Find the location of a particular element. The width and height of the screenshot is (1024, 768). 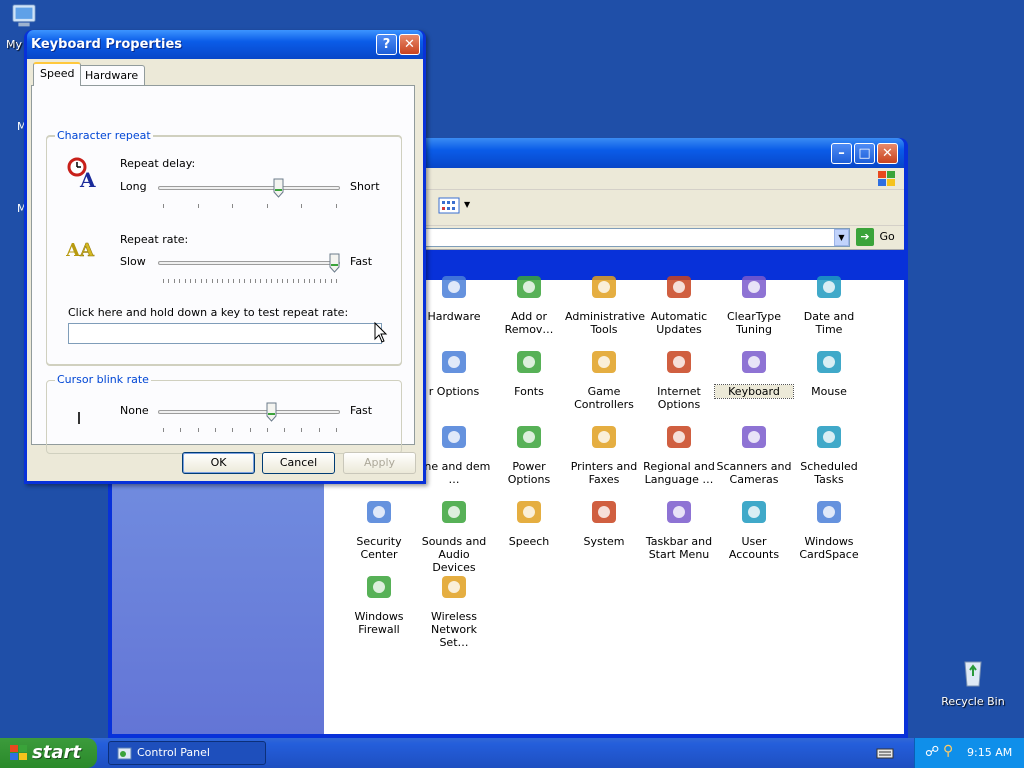

desktop-icon-recycle-bin: Recycle Bin is located at coordinates (973, 682).